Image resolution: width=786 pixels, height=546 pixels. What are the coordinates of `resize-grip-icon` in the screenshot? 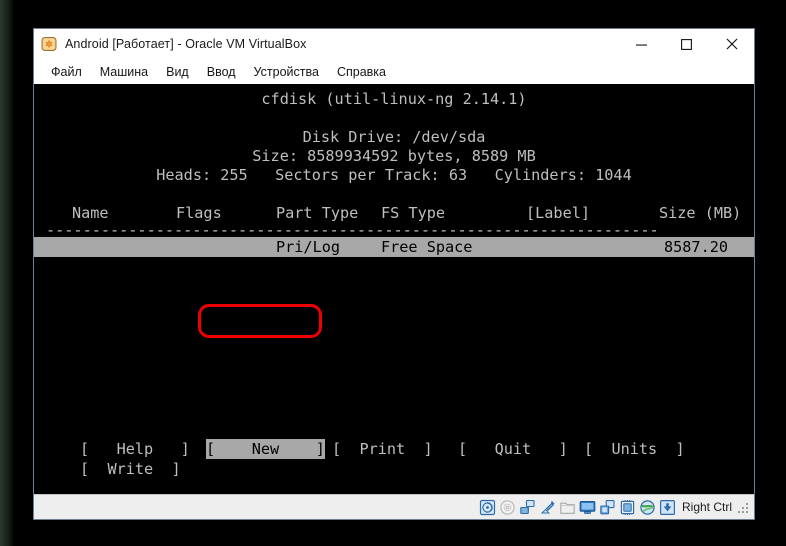 It's located at (744, 507).